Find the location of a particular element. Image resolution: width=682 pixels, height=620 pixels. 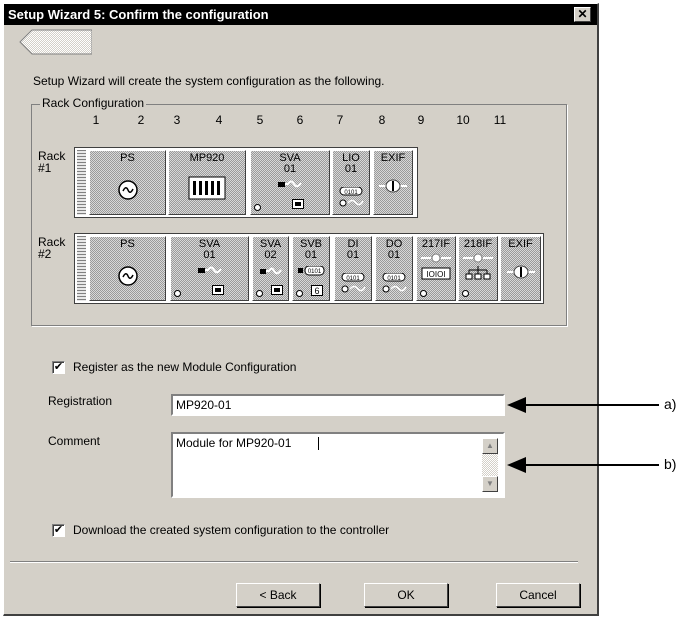

slot-number: 11 is located at coordinates (500, 120).